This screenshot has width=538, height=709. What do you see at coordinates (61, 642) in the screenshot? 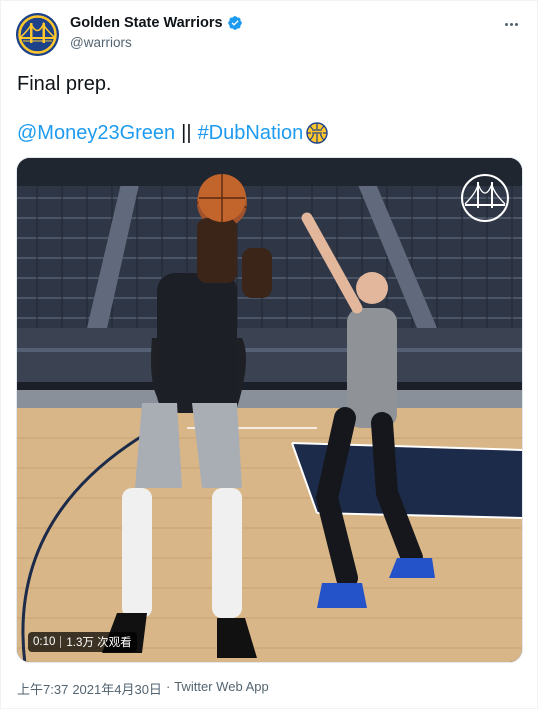
I see `badge-divider` at bounding box center [61, 642].